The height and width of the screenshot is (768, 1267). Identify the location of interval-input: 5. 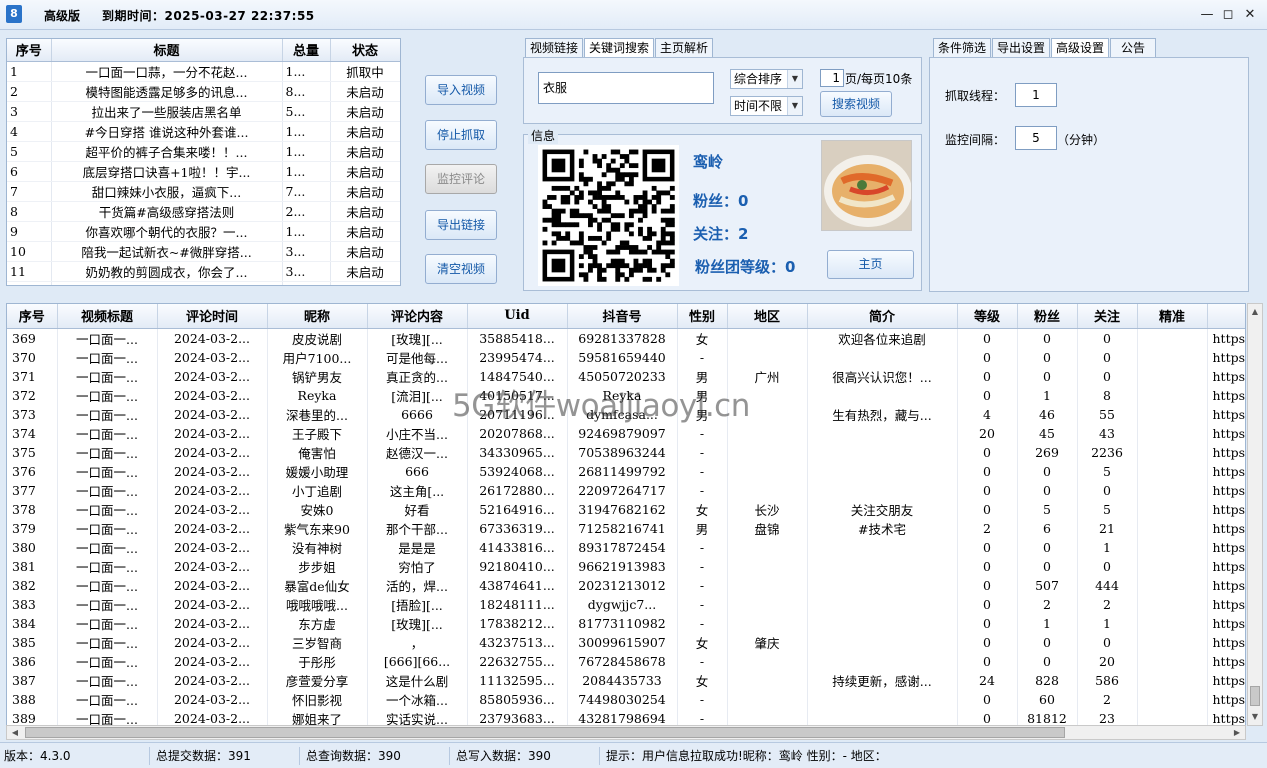
(1036, 138).